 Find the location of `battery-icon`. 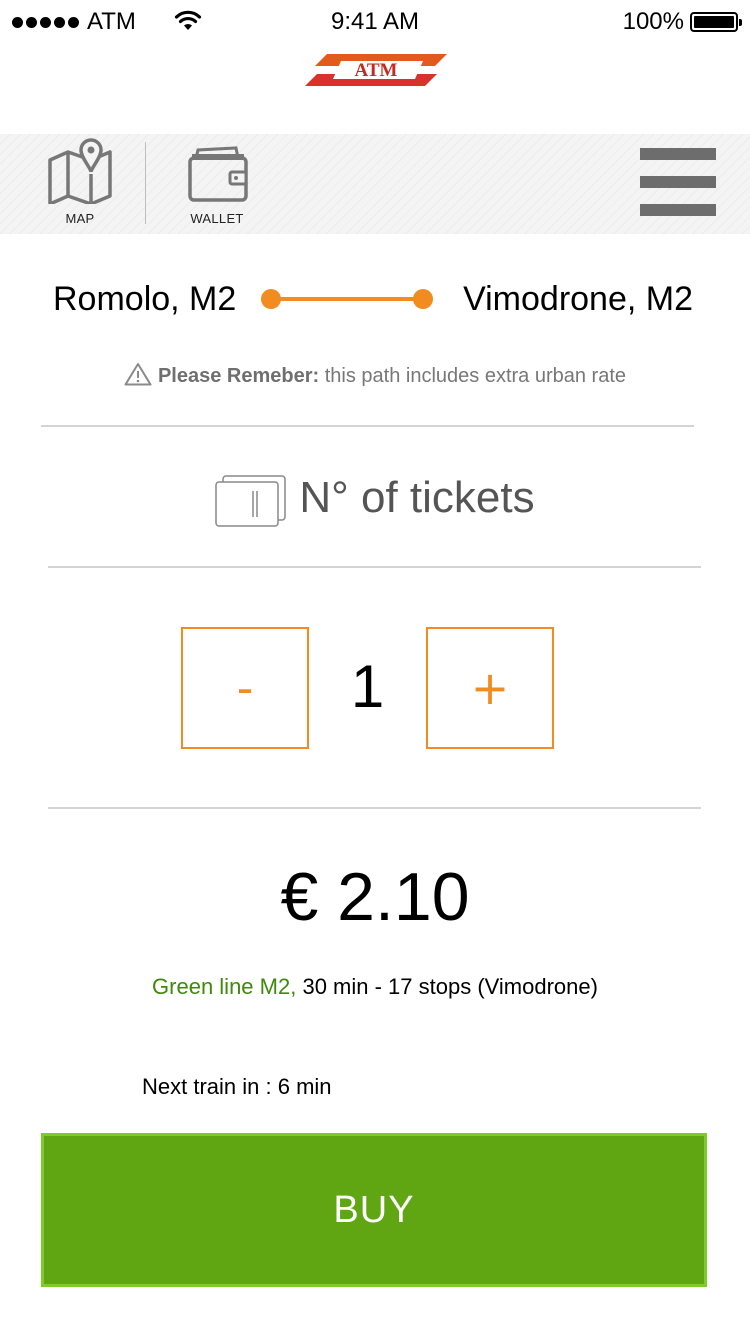

battery-icon is located at coordinates (716, 22).